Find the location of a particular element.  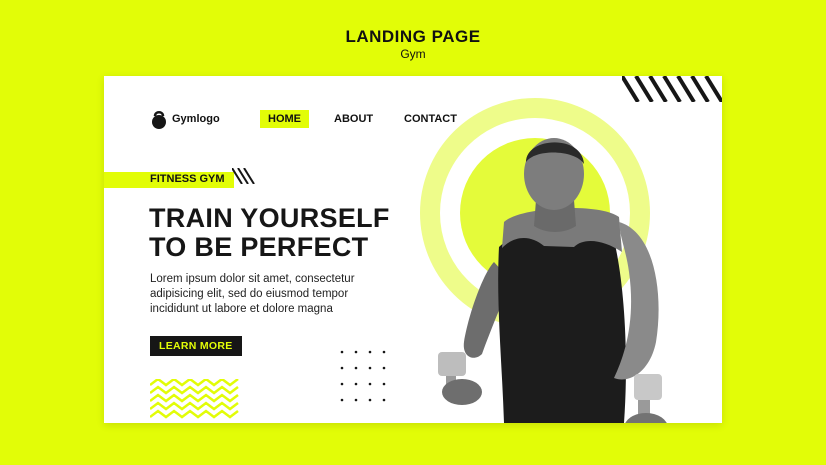

kettlebell-icon is located at coordinates (159, 120).